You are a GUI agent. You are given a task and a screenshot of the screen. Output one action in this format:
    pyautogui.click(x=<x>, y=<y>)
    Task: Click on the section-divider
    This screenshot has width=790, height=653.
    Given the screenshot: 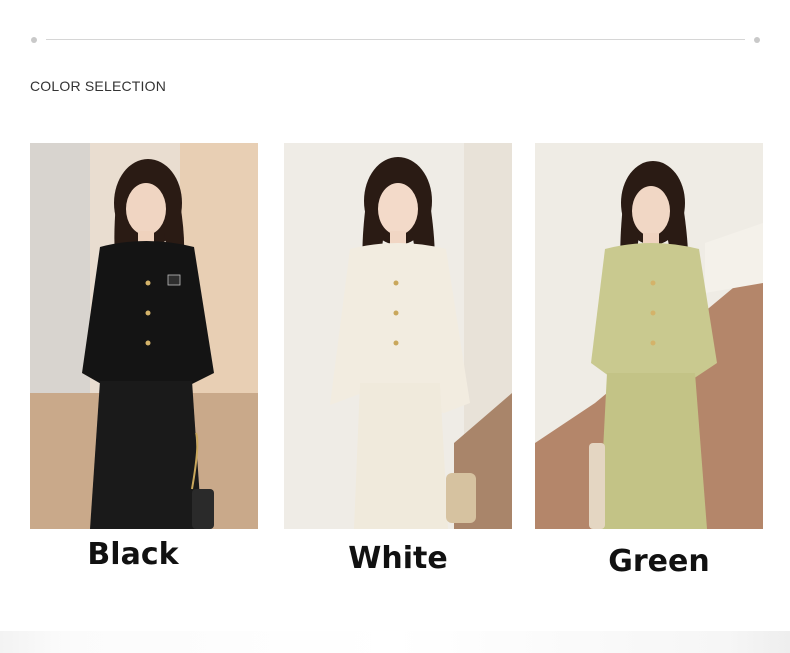 What is the action you would take?
    pyautogui.click(x=395, y=40)
    